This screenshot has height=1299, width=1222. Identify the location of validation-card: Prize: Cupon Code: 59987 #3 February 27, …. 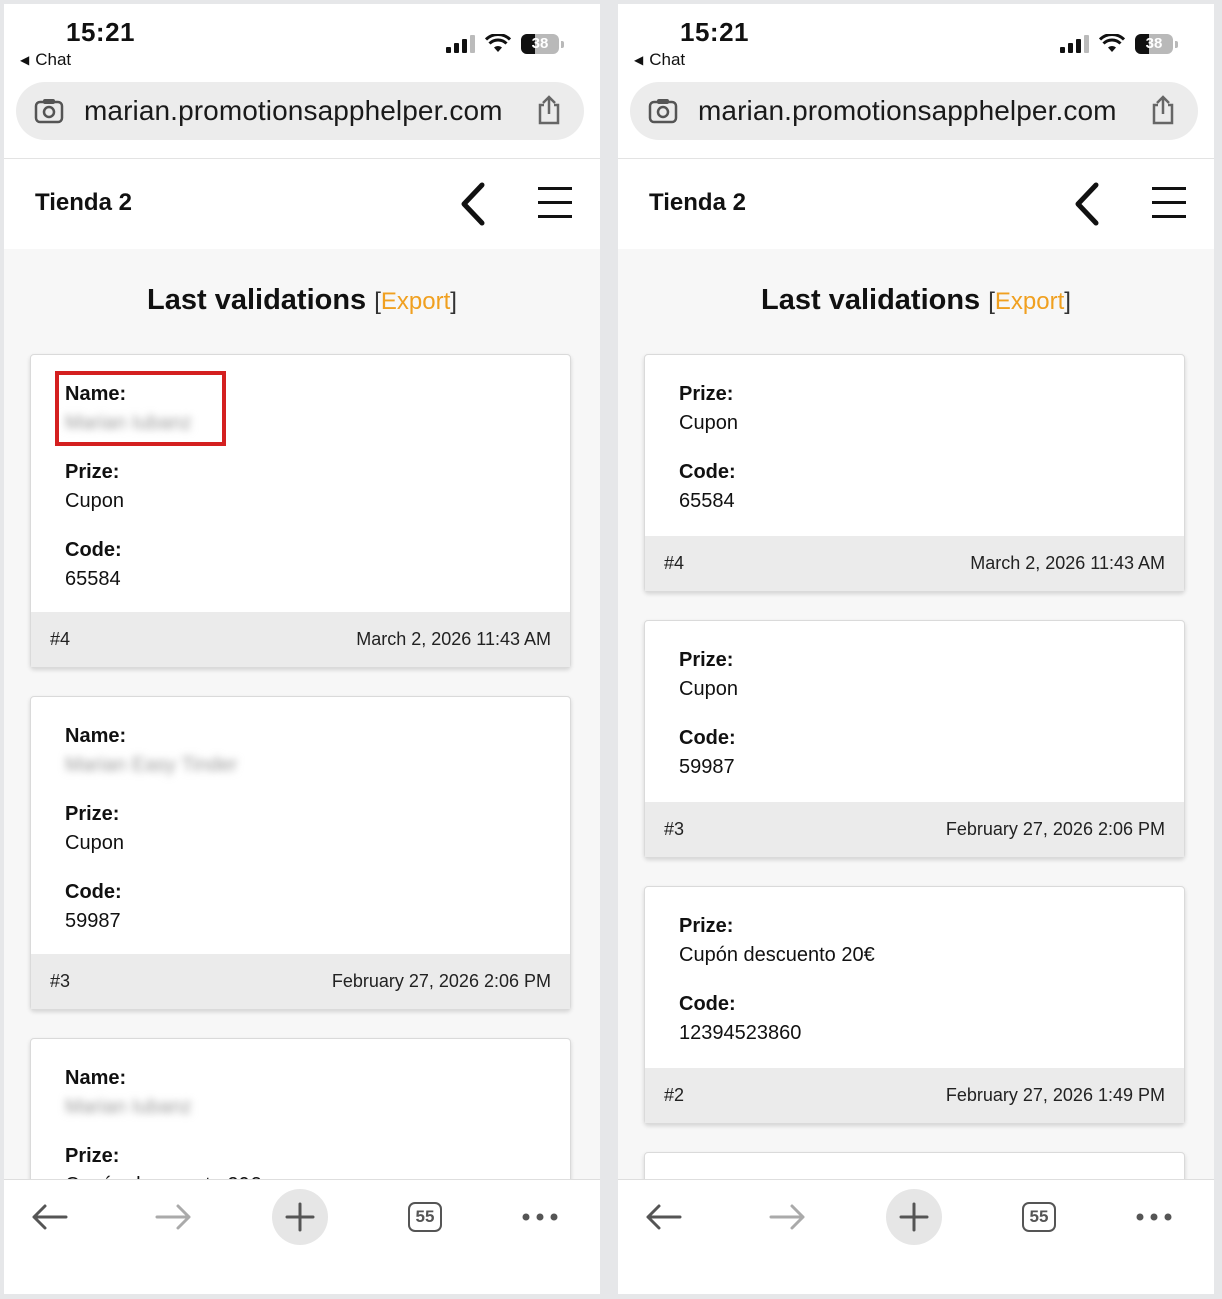
(914, 739).